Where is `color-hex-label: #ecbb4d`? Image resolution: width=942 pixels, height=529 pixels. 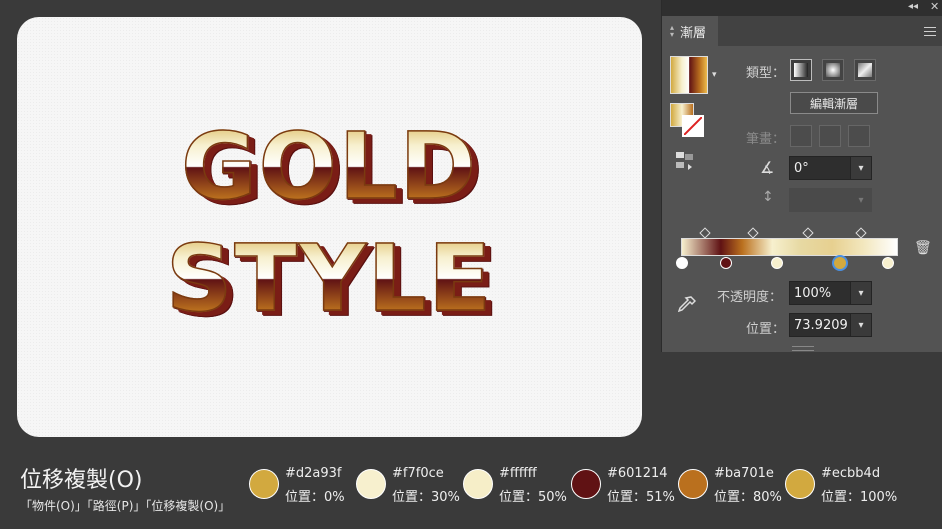
color-hex-label: #ecbb4d is located at coordinates (851, 473).